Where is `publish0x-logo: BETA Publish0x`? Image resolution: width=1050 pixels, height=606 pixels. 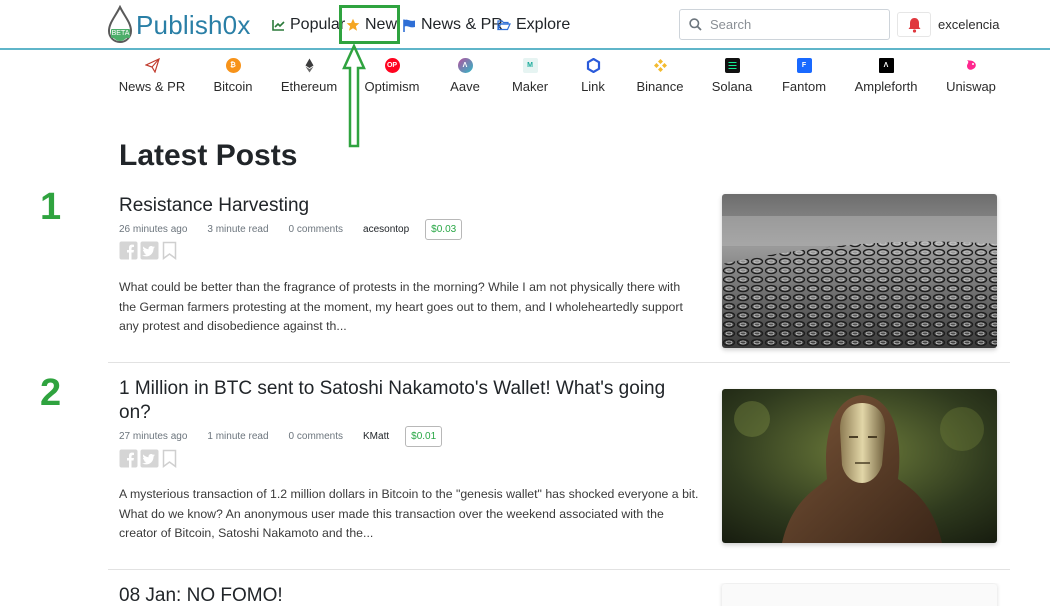 publish0x-logo: BETA Publish0x is located at coordinates (178, 25).